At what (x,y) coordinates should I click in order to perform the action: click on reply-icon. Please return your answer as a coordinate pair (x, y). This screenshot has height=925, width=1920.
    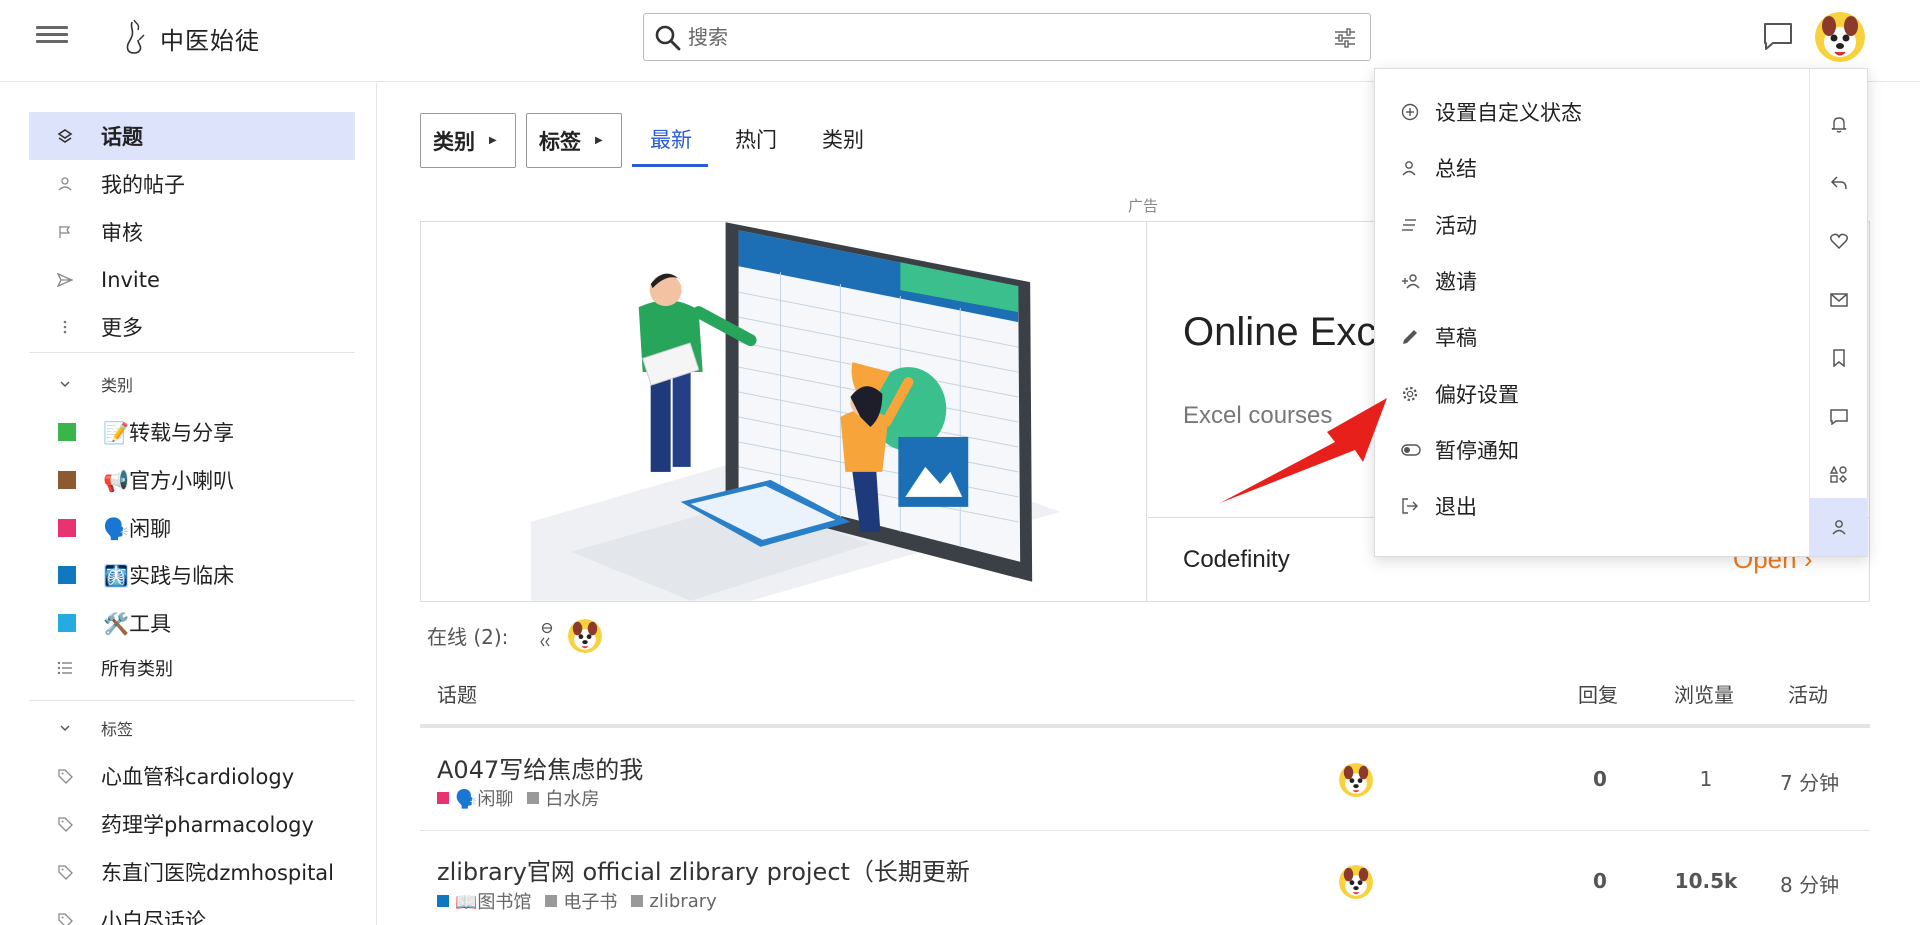
    Looking at the image, I should click on (1838, 183).